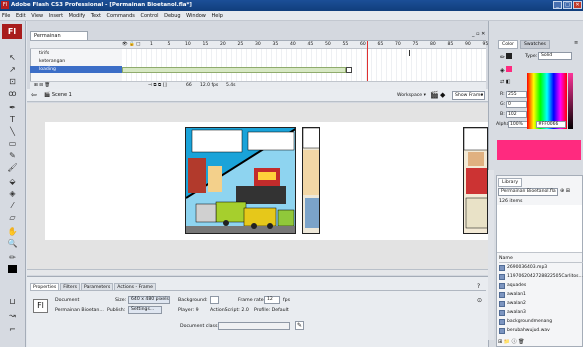 This screenshot has width=583, height=347. What do you see at coordinates (367, 62) in the screenshot?
I see `playhead` at bounding box center [367, 62].